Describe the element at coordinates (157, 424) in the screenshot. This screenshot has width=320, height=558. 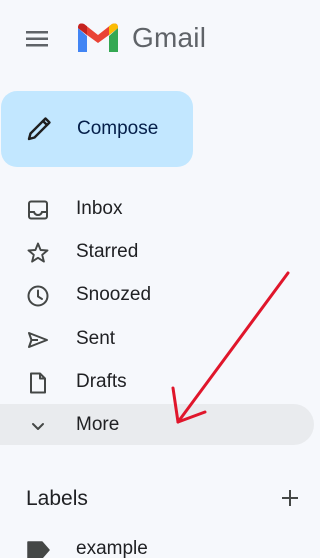
I see `nav-item-more: More` at that location.